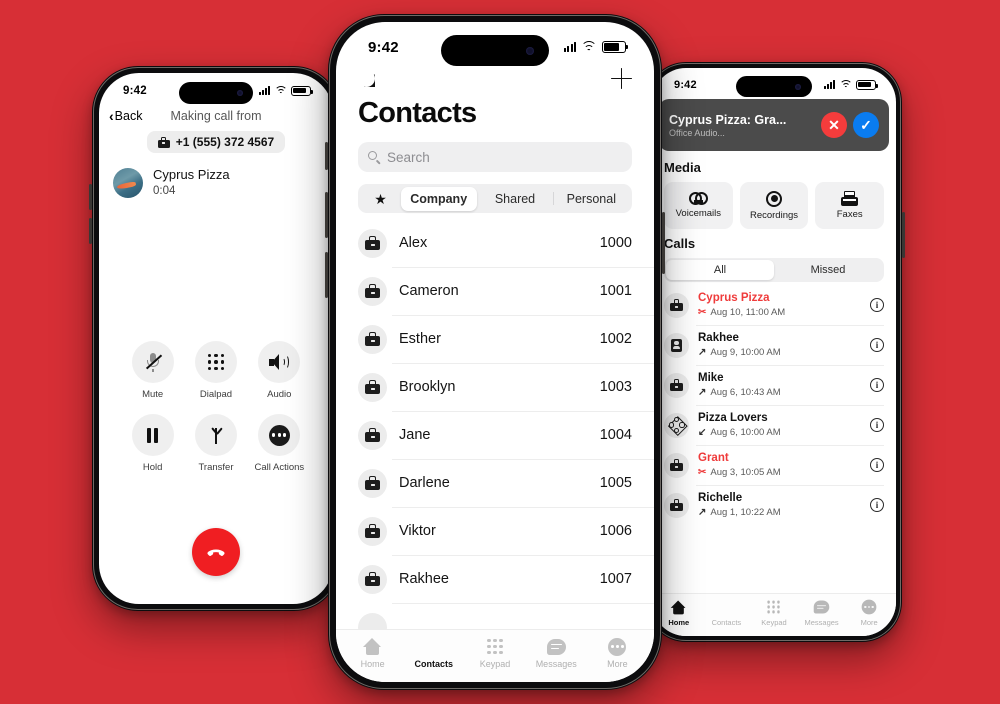 This screenshot has width=1000, height=704. What do you see at coordinates (90, 231) in the screenshot?
I see `phone-left-volume-down-button` at bounding box center [90, 231].